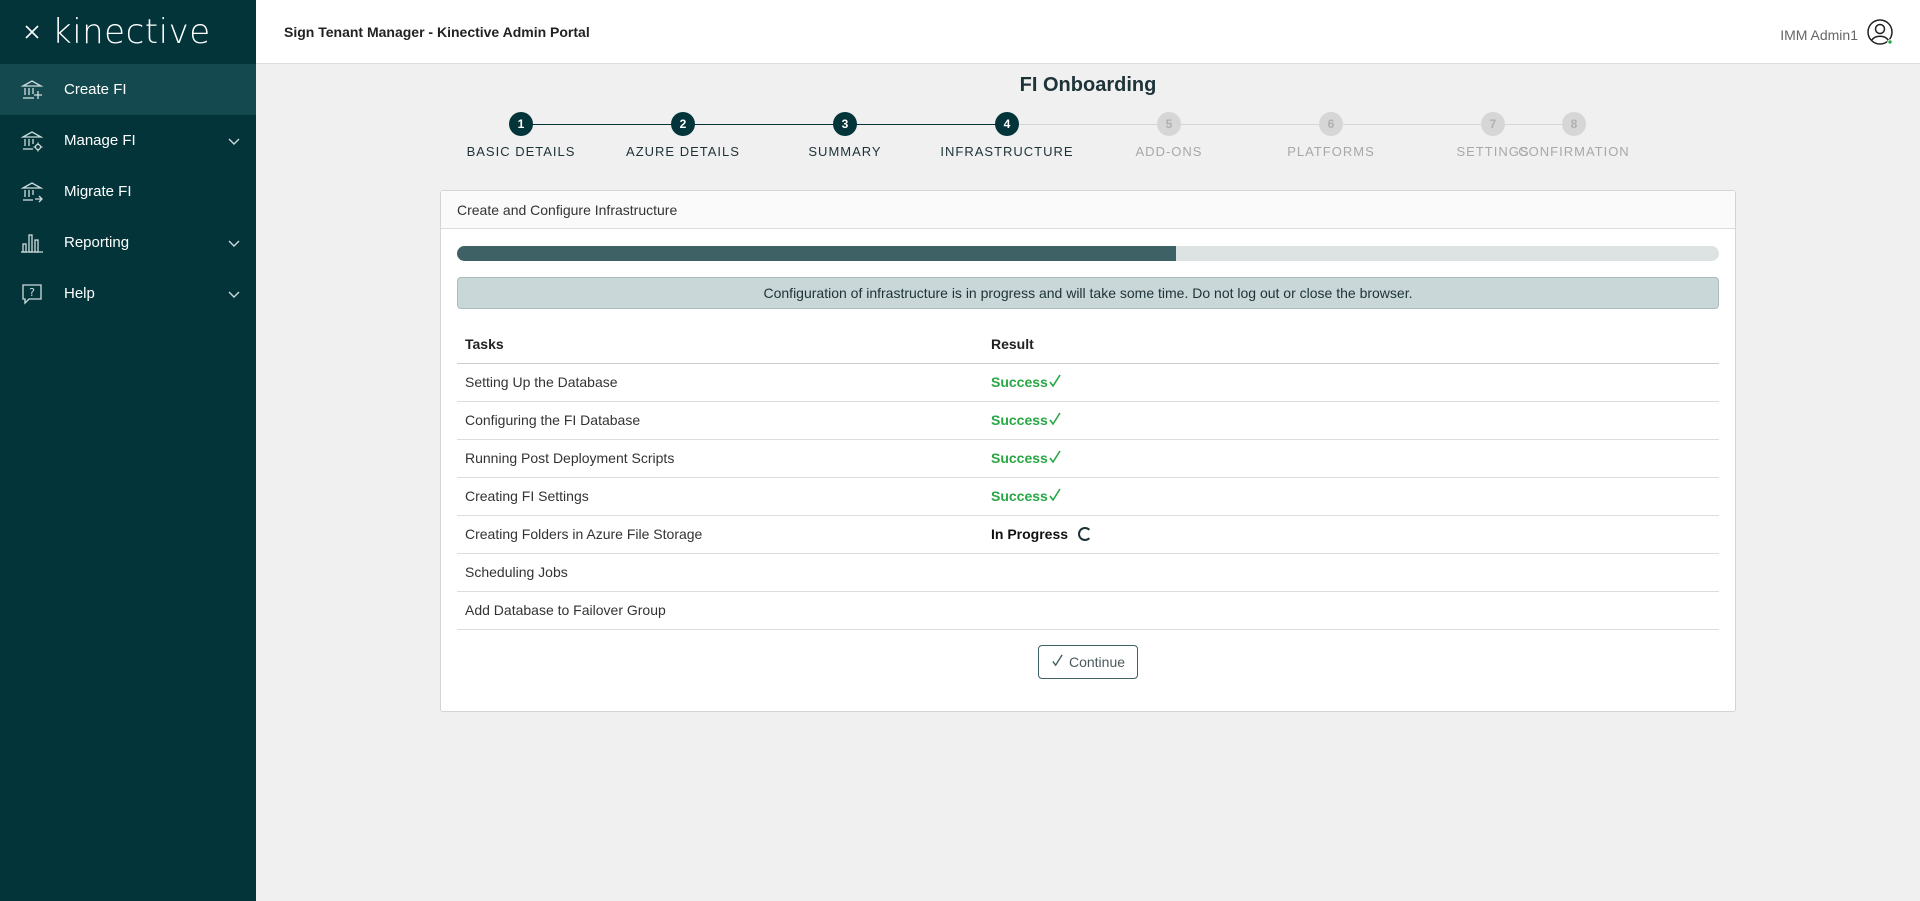 The image size is (1920, 901). Describe the element at coordinates (32, 141) in the screenshot. I see `bank-settings-icon` at that location.